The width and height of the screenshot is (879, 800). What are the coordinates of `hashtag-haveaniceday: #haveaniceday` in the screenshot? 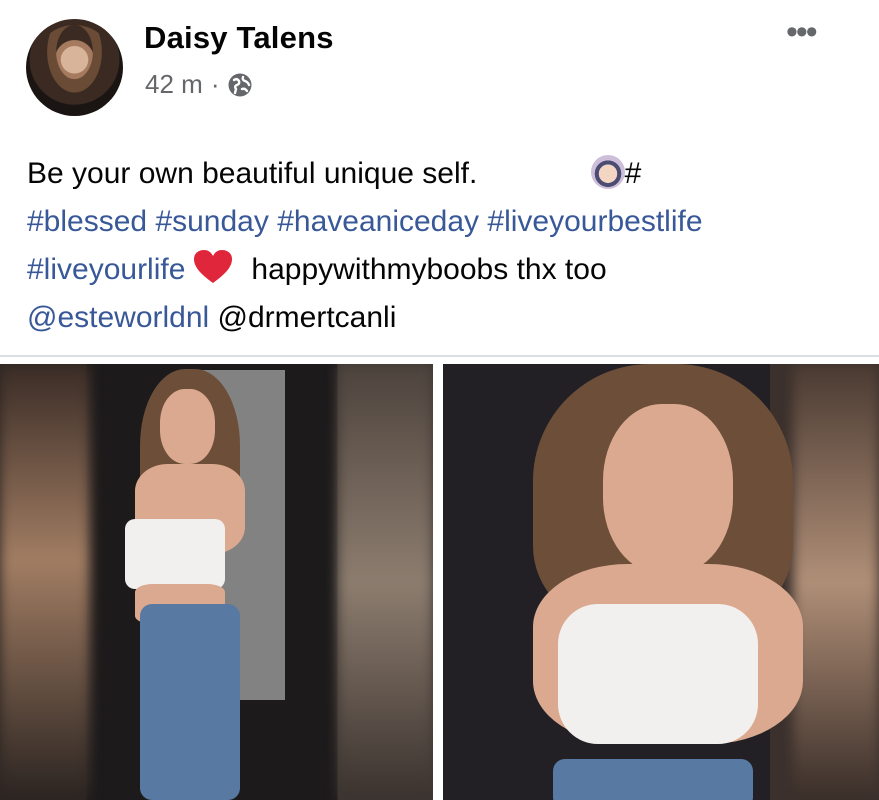 It's located at (378, 221).